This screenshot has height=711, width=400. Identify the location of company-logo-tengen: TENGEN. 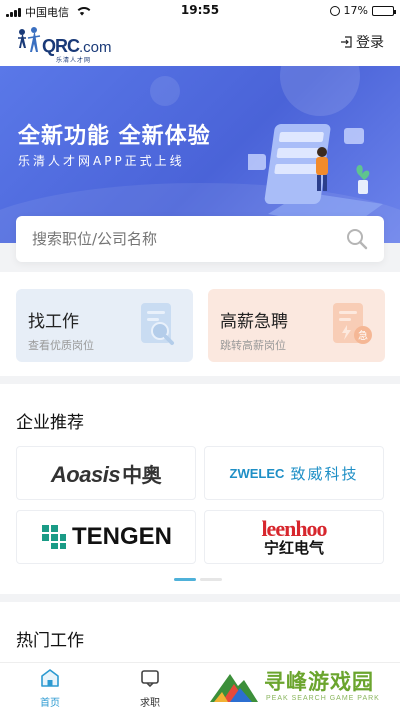
(106, 537).